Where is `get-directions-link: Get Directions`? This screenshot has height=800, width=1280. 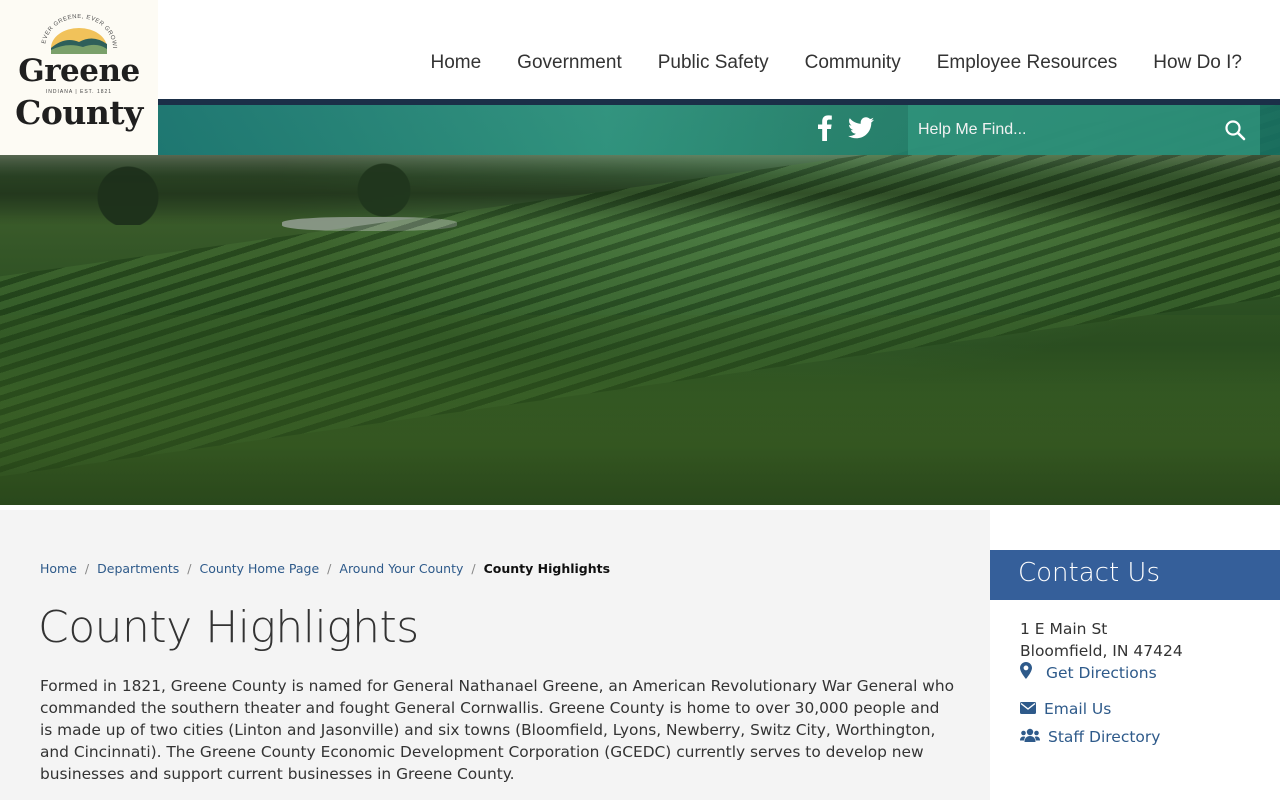
get-directions-link: Get Directions is located at coordinates (1088, 672).